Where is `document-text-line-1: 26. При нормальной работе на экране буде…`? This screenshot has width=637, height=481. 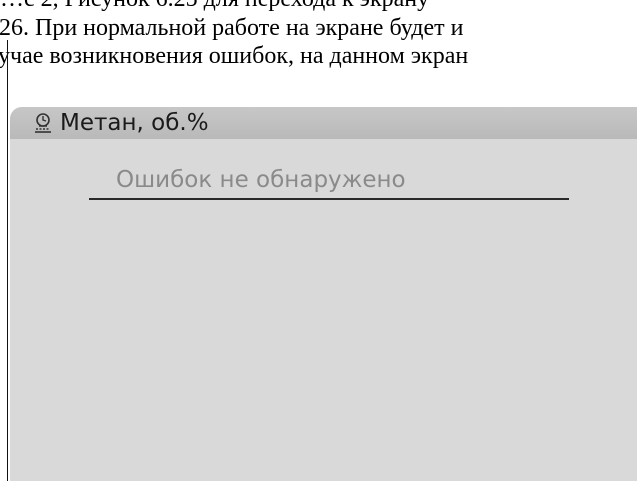
document-text-line-1: 26. При нормальной работе на экране буде… is located at coordinates (232, 28).